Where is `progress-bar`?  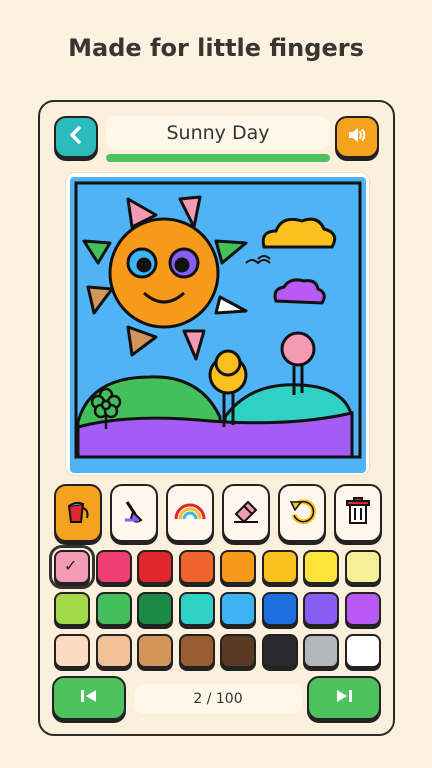
progress-bar is located at coordinates (218, 158).